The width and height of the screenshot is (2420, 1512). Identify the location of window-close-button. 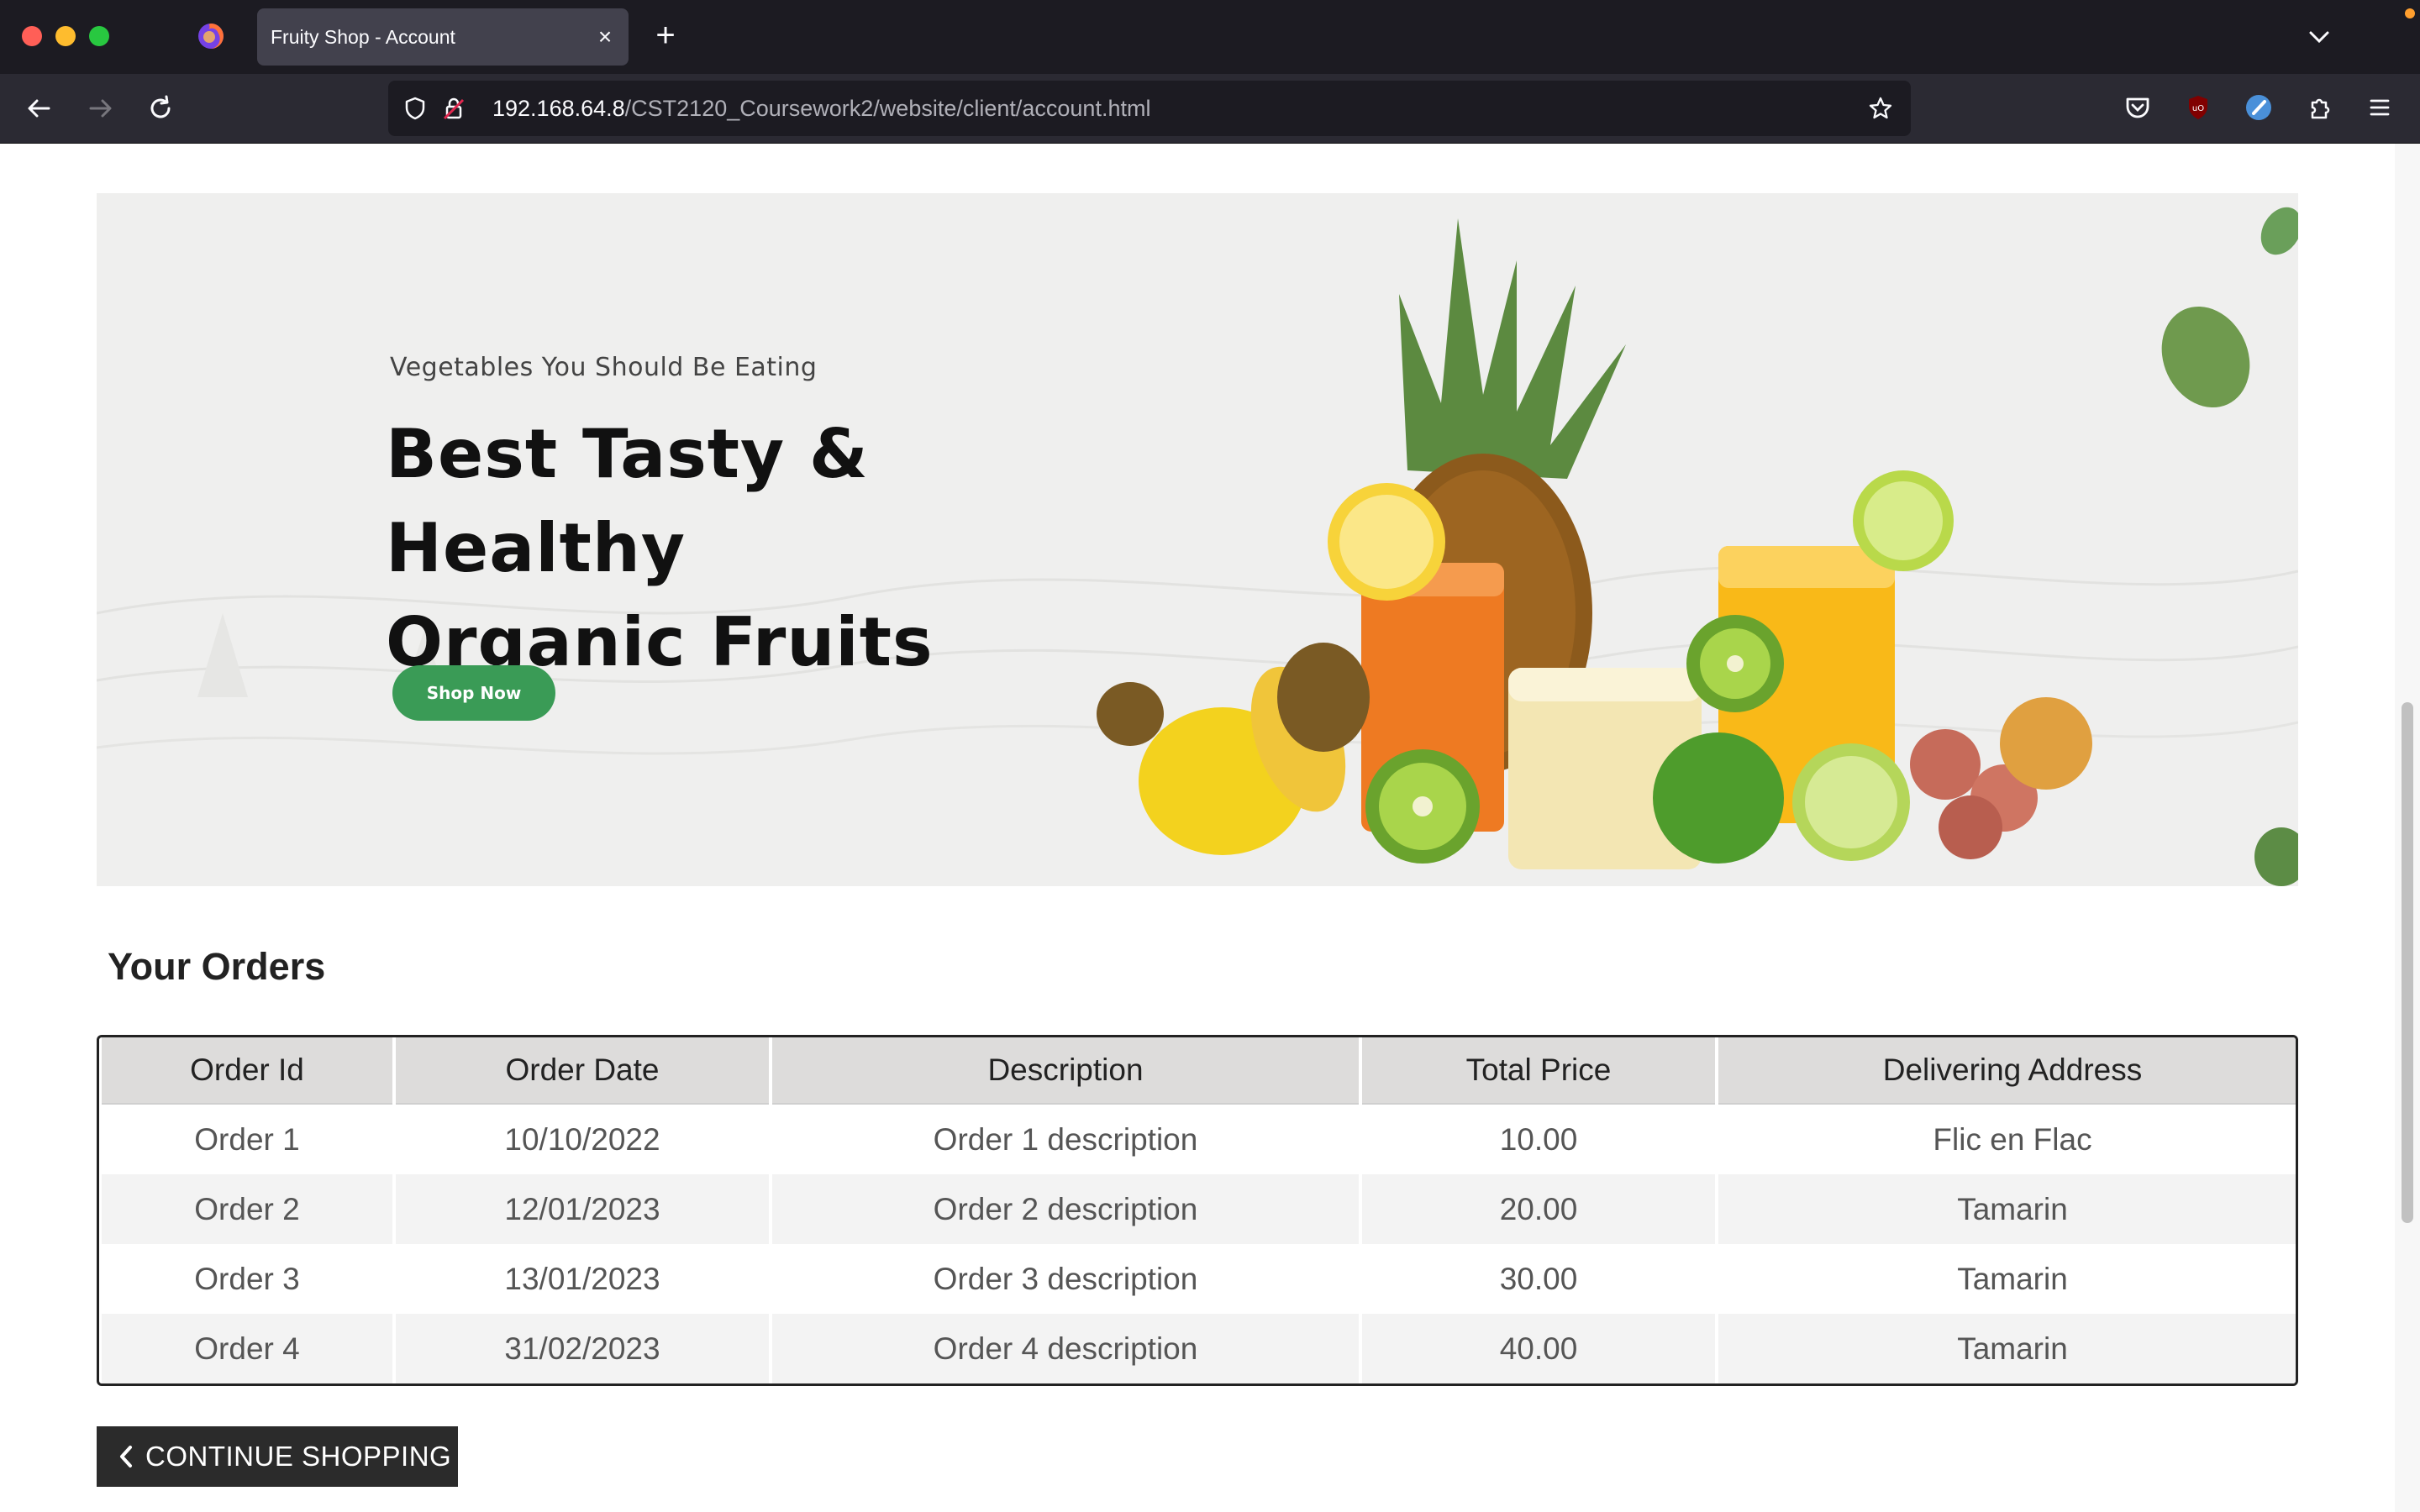
(32, 36).